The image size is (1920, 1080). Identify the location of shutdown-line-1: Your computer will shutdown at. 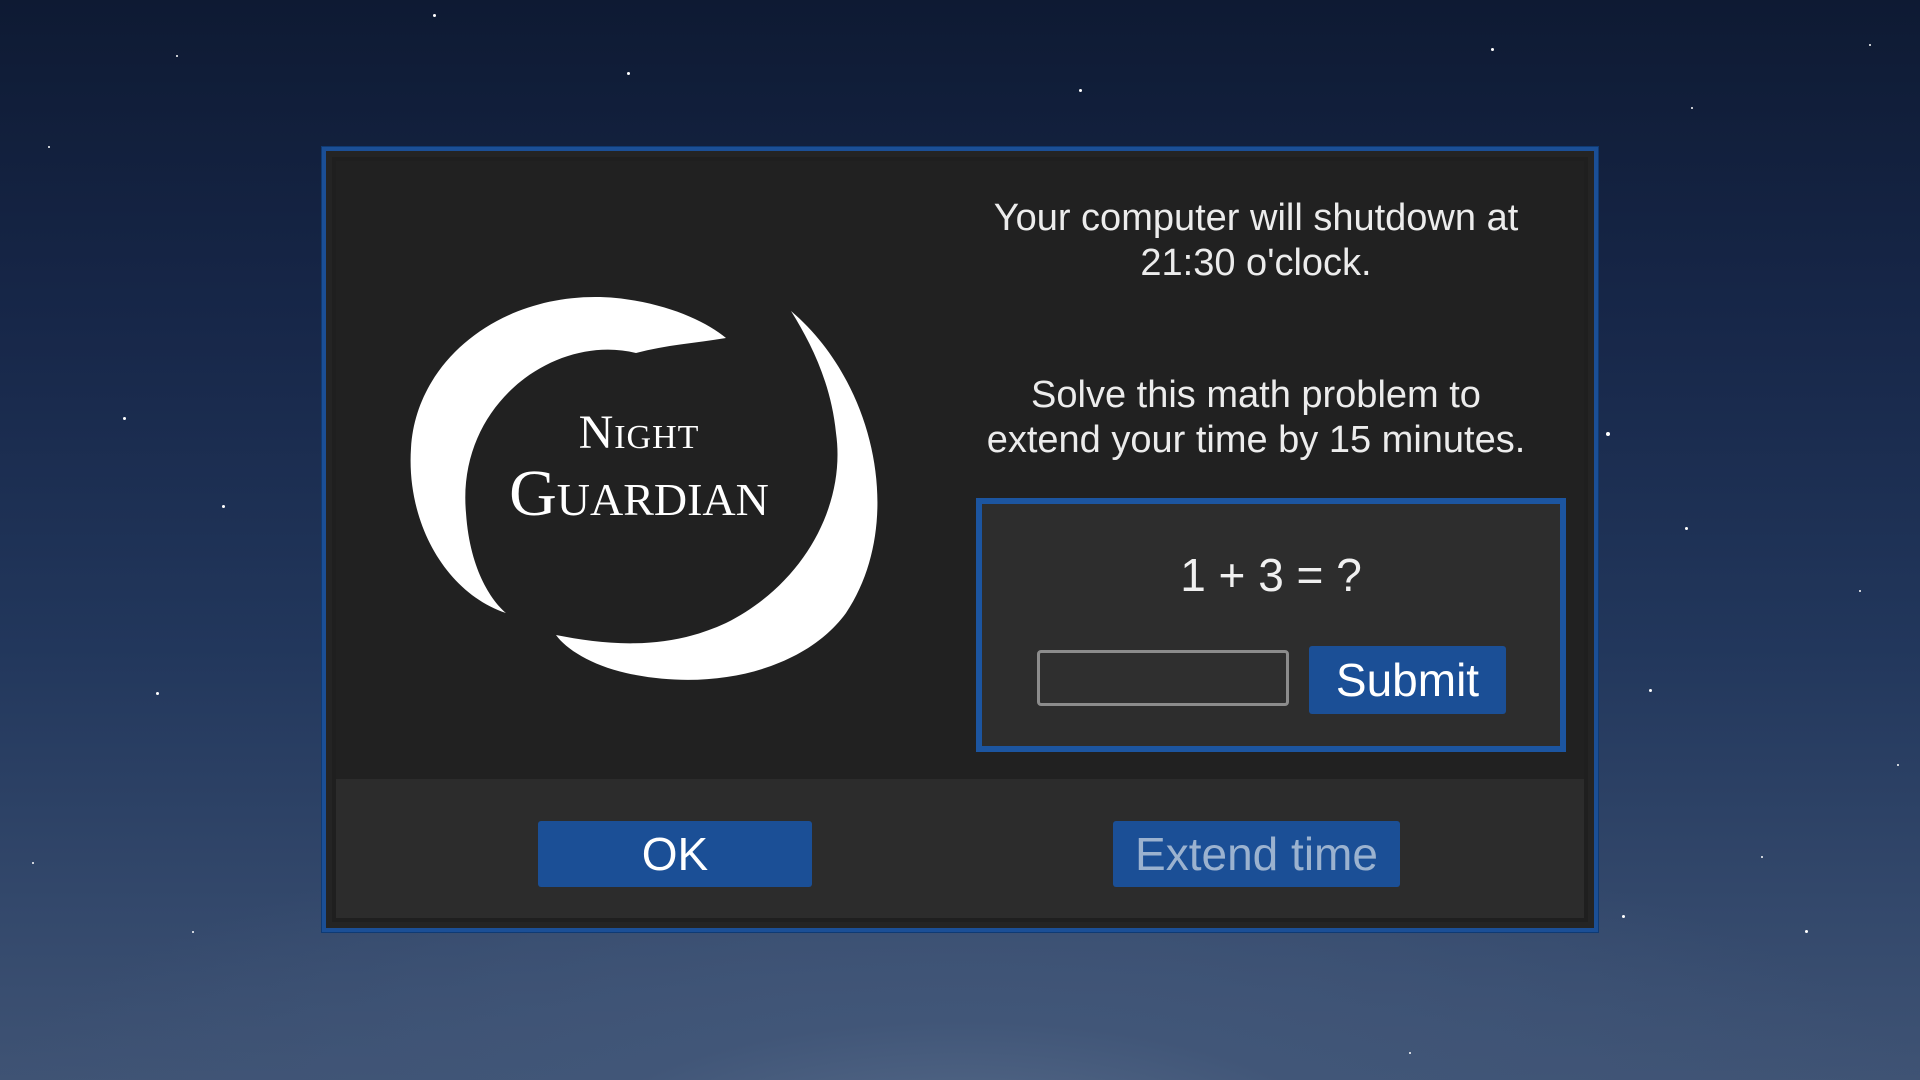
(1256, 218).